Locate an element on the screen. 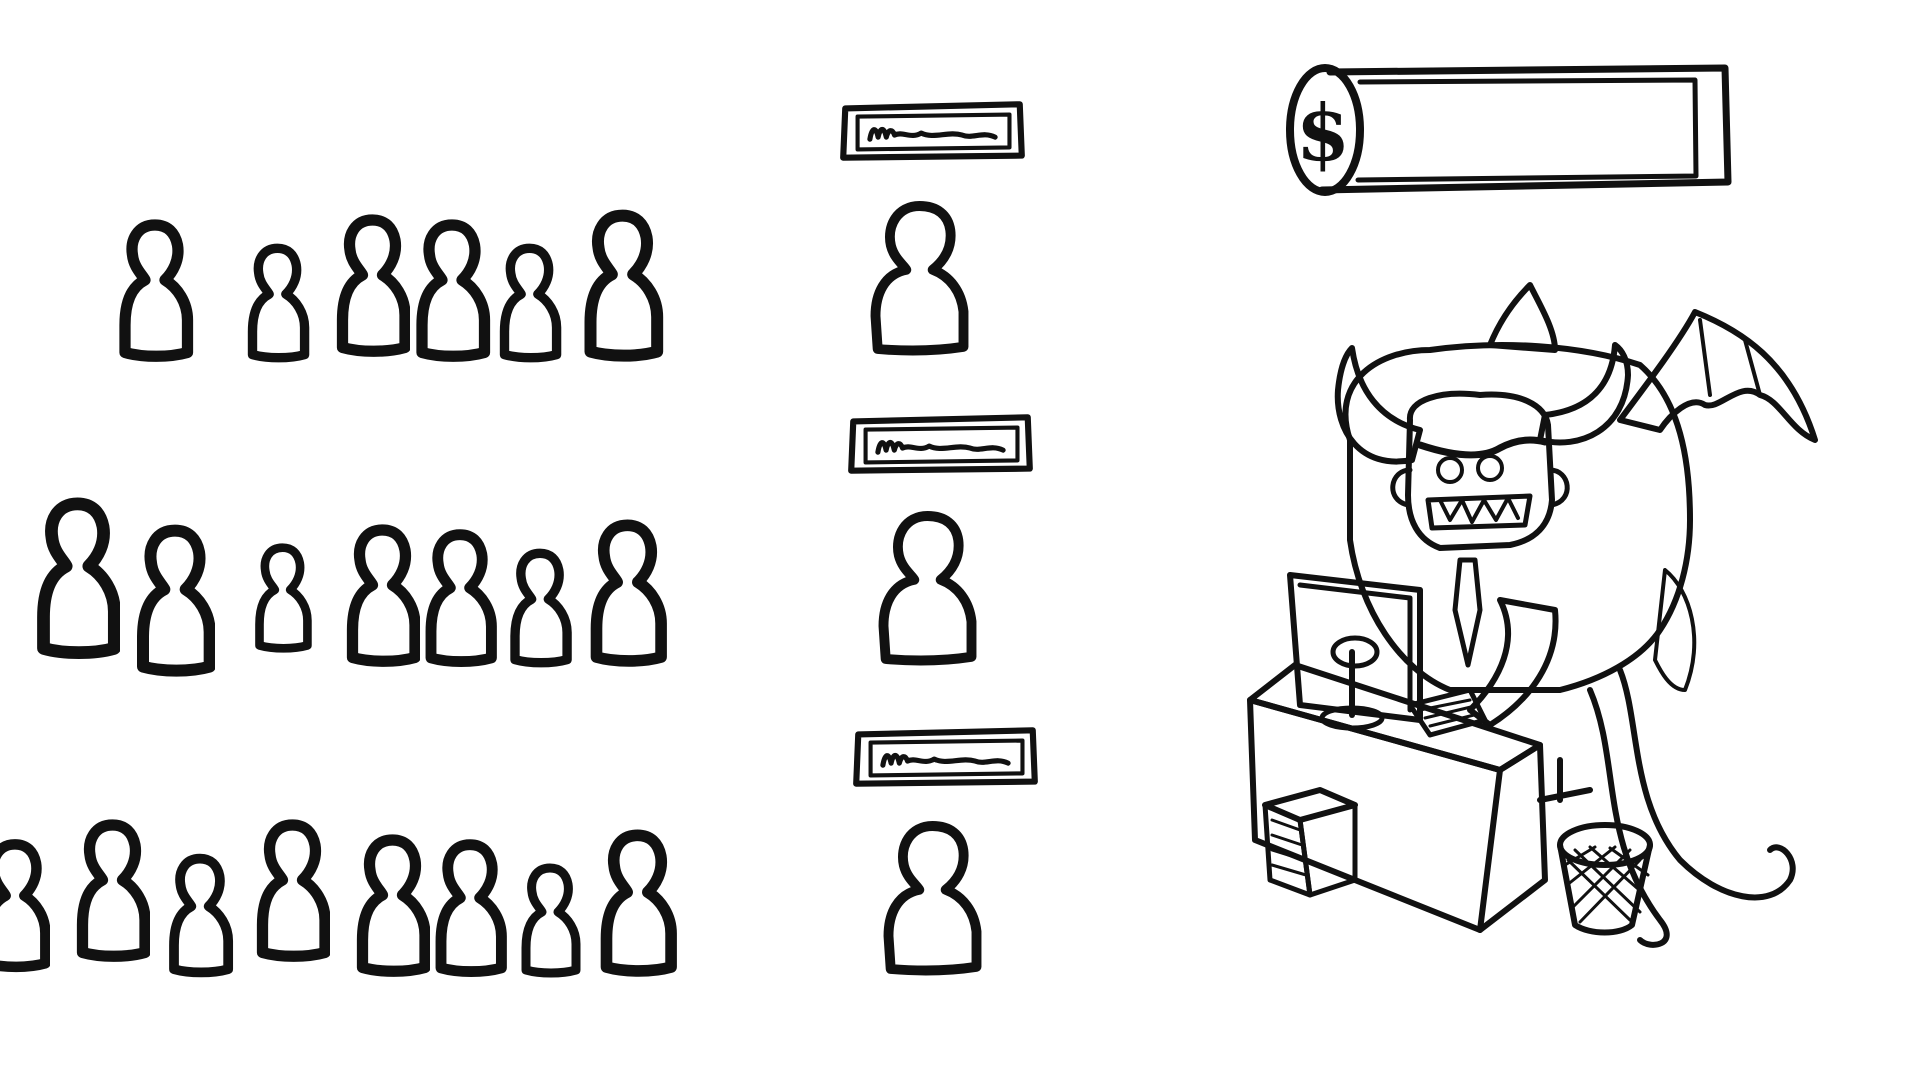 The height and width of the screenshot is (1080, 1920). horn is located at coordinates (1584, 394).